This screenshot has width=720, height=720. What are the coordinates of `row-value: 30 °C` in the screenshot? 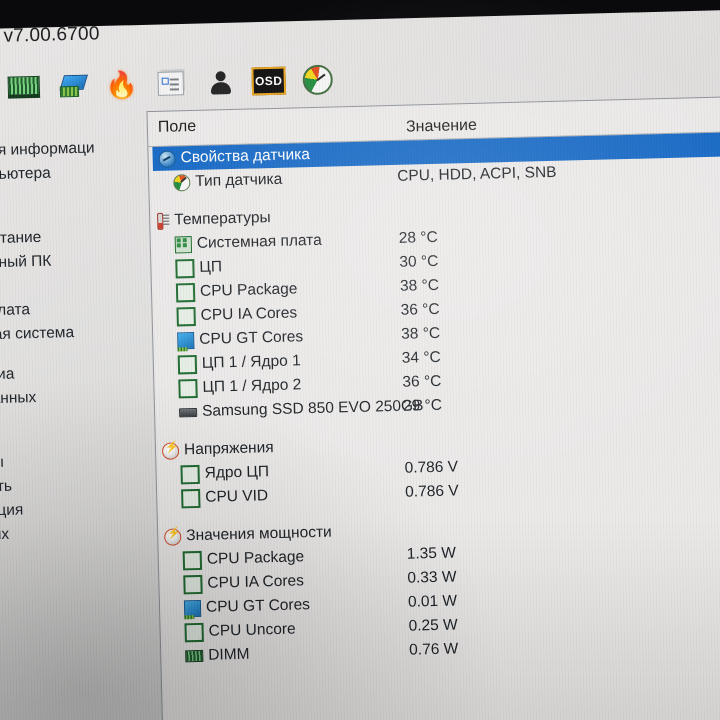 It's located at (419, 261).